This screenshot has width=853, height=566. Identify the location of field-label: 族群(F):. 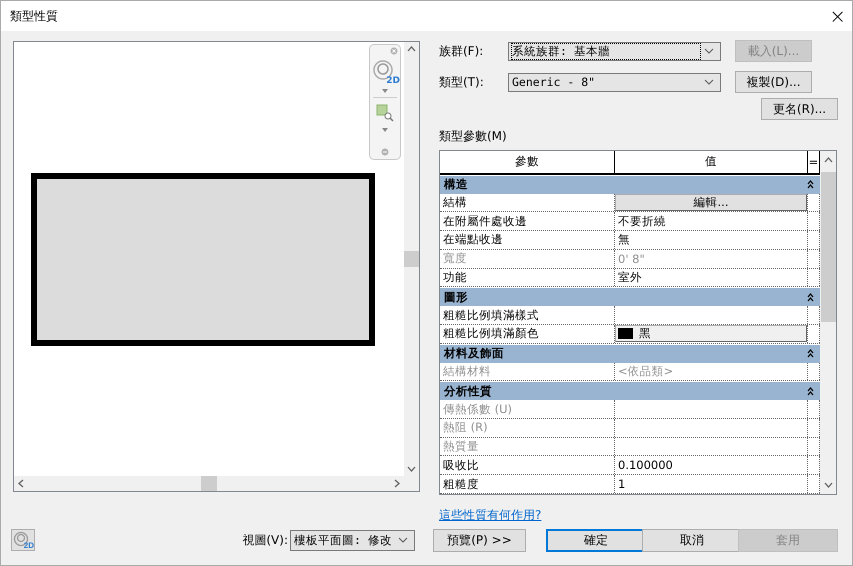
(461, 51).